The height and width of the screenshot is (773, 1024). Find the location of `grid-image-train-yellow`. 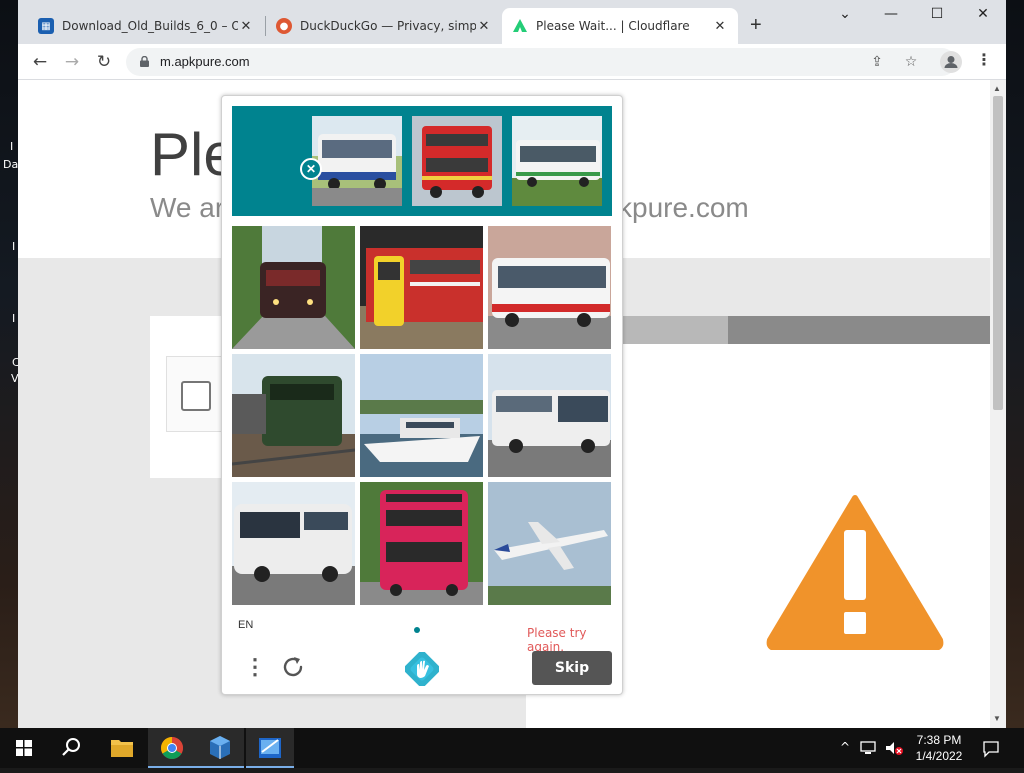

grid-image-train-yellow is located at coordinates (421, 287).